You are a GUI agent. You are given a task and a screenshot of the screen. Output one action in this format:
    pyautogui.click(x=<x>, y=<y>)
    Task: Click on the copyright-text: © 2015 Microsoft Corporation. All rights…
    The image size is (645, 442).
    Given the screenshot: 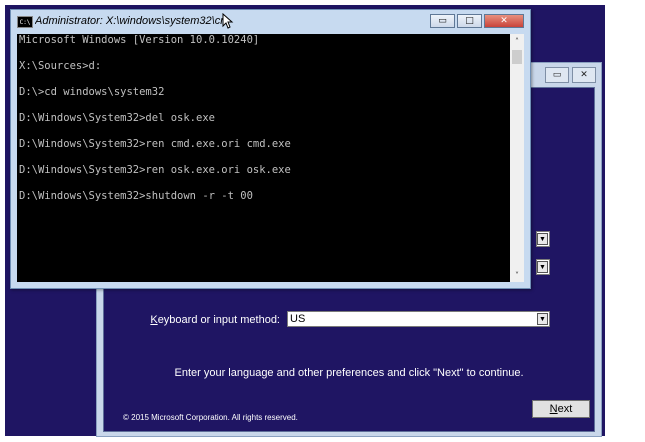 What is the action you would take?
    pyautogui.click(x=210, y=417)
    